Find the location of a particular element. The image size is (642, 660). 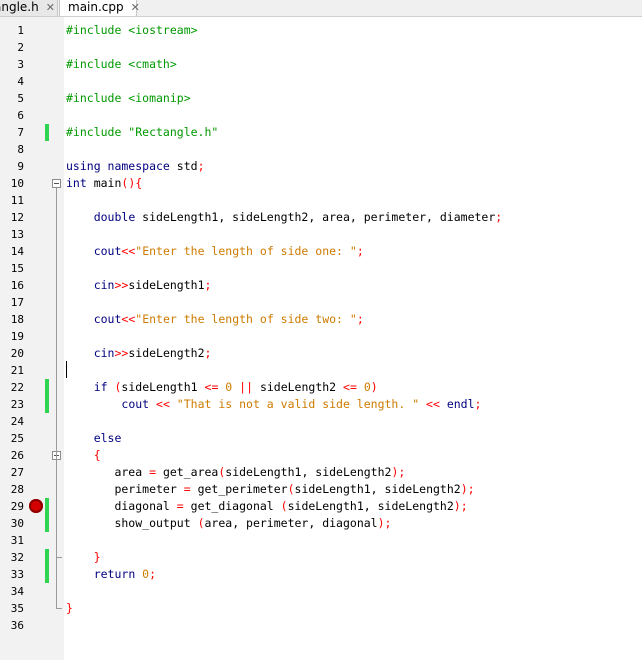

code-line: 4 is located at coordinates (321, 81).